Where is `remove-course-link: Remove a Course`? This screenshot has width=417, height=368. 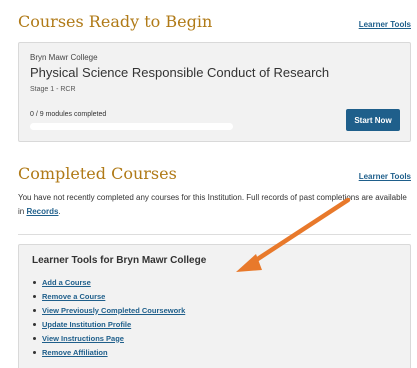
remove-course-link: Remove a Course is located at coordinates (73, 296).